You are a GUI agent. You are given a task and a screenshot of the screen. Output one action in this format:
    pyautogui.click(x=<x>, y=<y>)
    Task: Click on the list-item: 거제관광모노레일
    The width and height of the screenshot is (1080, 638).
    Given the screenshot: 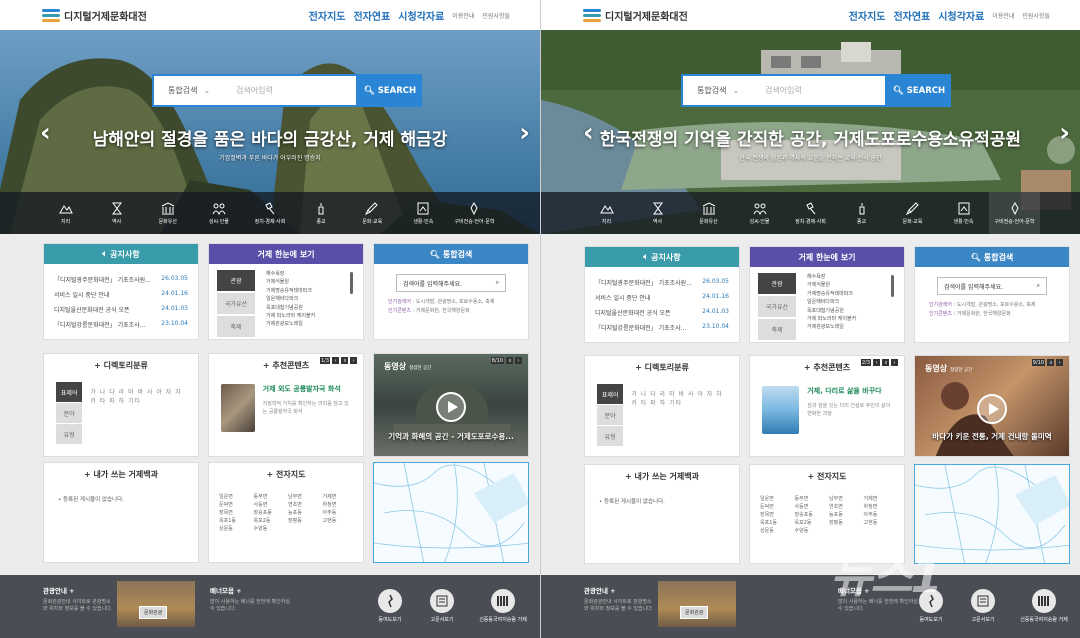 What is the action you would take?
    pyautogui.click(x=310, y=324)
    